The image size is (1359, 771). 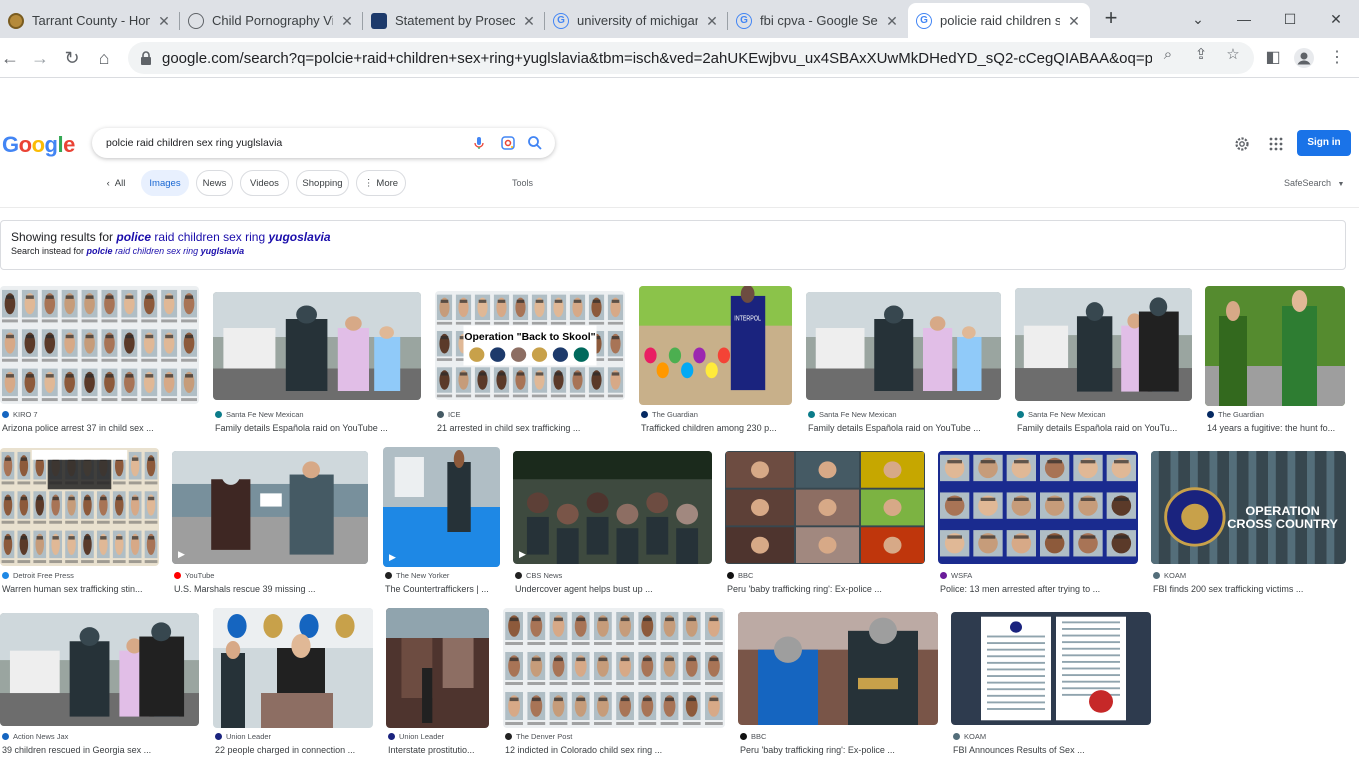 I want to click on reload-icon: ↻, so click(x=72, y=58).